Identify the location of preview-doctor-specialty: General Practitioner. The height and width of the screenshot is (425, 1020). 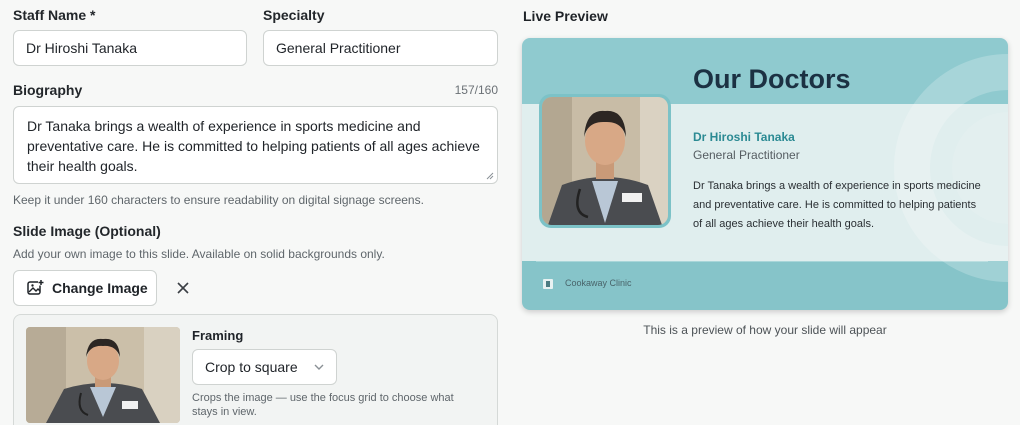
(746, 155).